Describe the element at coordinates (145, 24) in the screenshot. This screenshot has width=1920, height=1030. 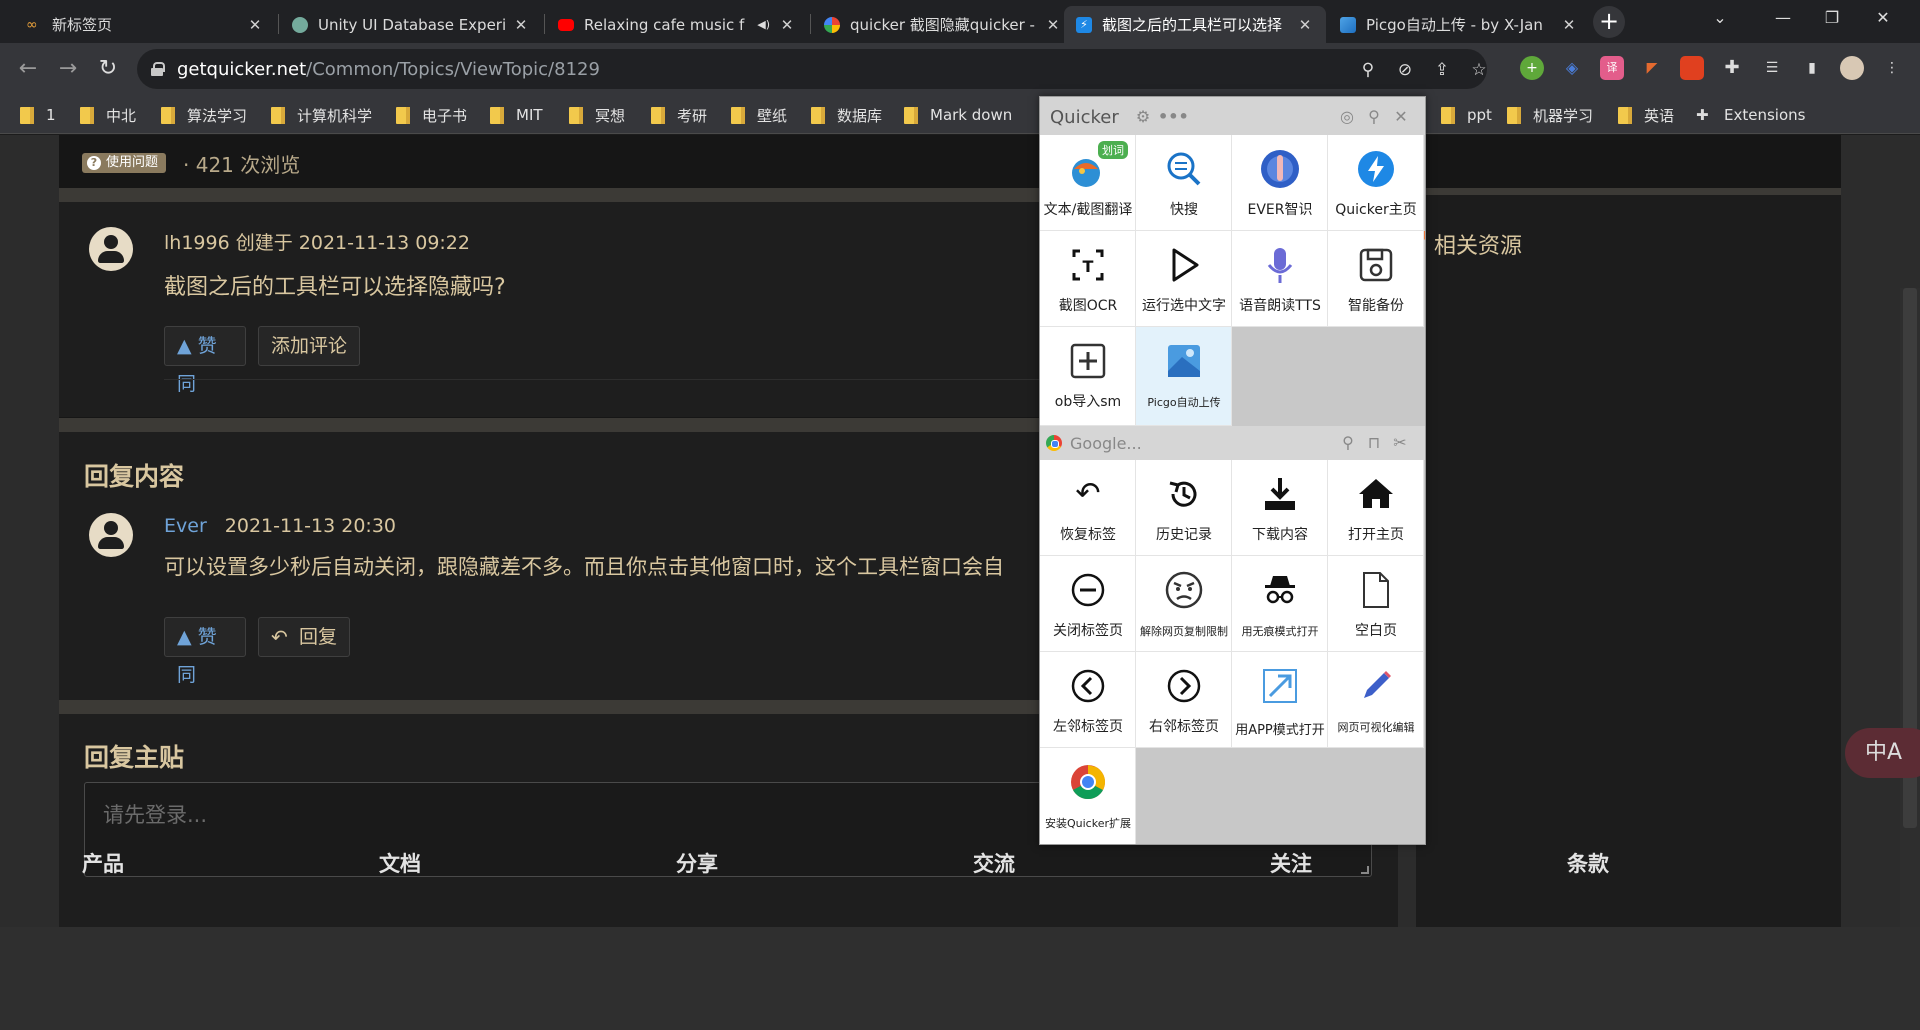
I see `tab-new-tab: ∞ 新标签页 ✕` at that location.